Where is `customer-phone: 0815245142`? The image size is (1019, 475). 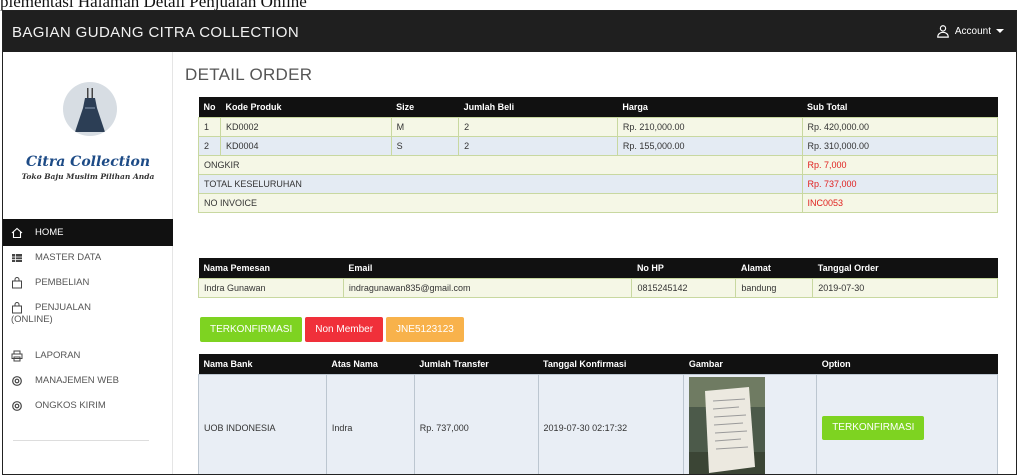
customer-phone: 0815245142 is located at coordinates (684, 287).